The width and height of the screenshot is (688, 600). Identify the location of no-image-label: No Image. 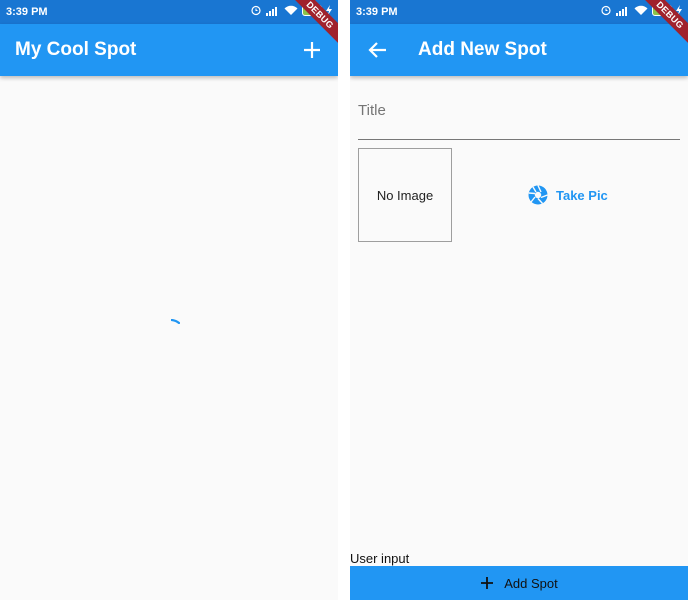
(405, 195).